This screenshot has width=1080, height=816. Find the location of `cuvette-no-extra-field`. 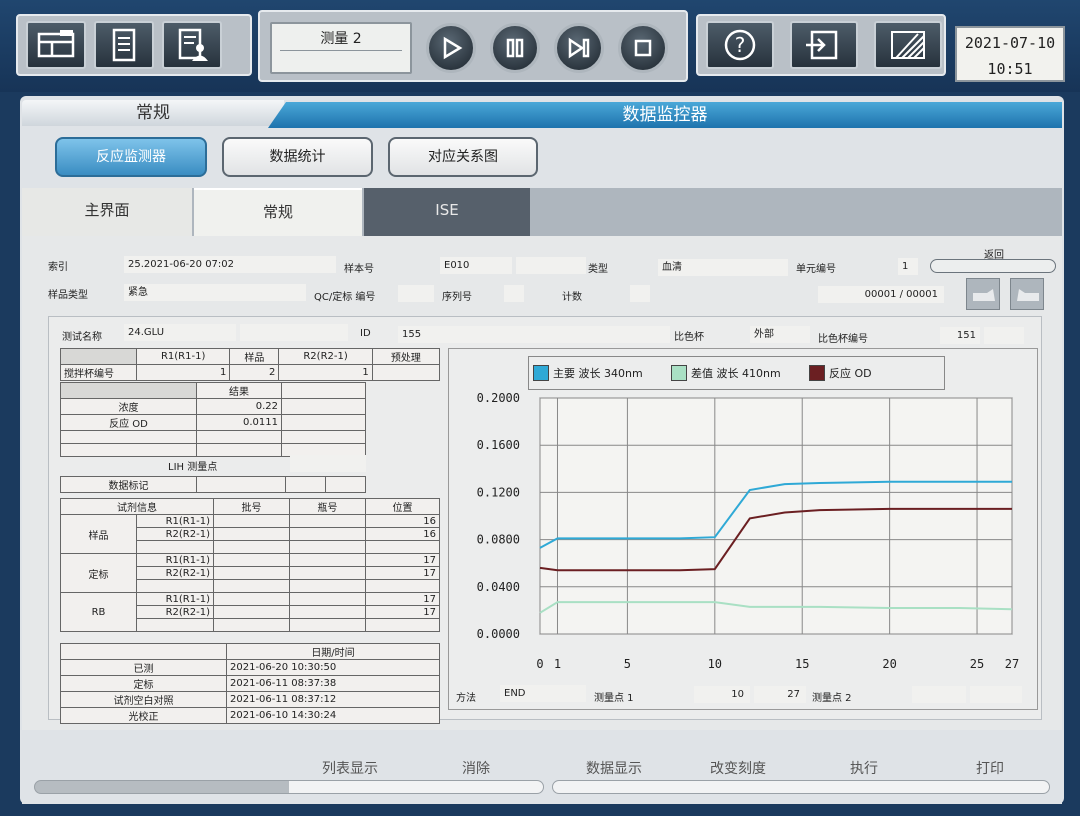

cuvette-no-extra-field is located at coordinates (1004, 335).